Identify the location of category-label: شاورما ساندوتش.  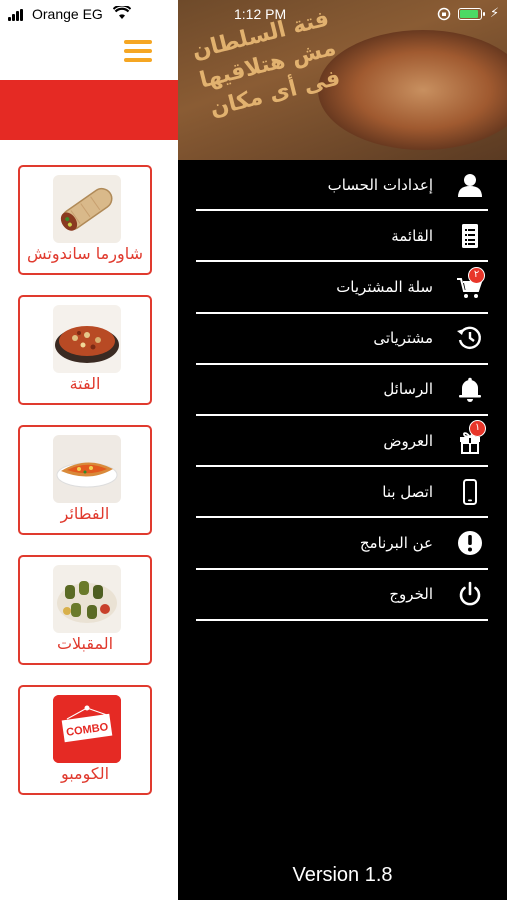
(85, 253).